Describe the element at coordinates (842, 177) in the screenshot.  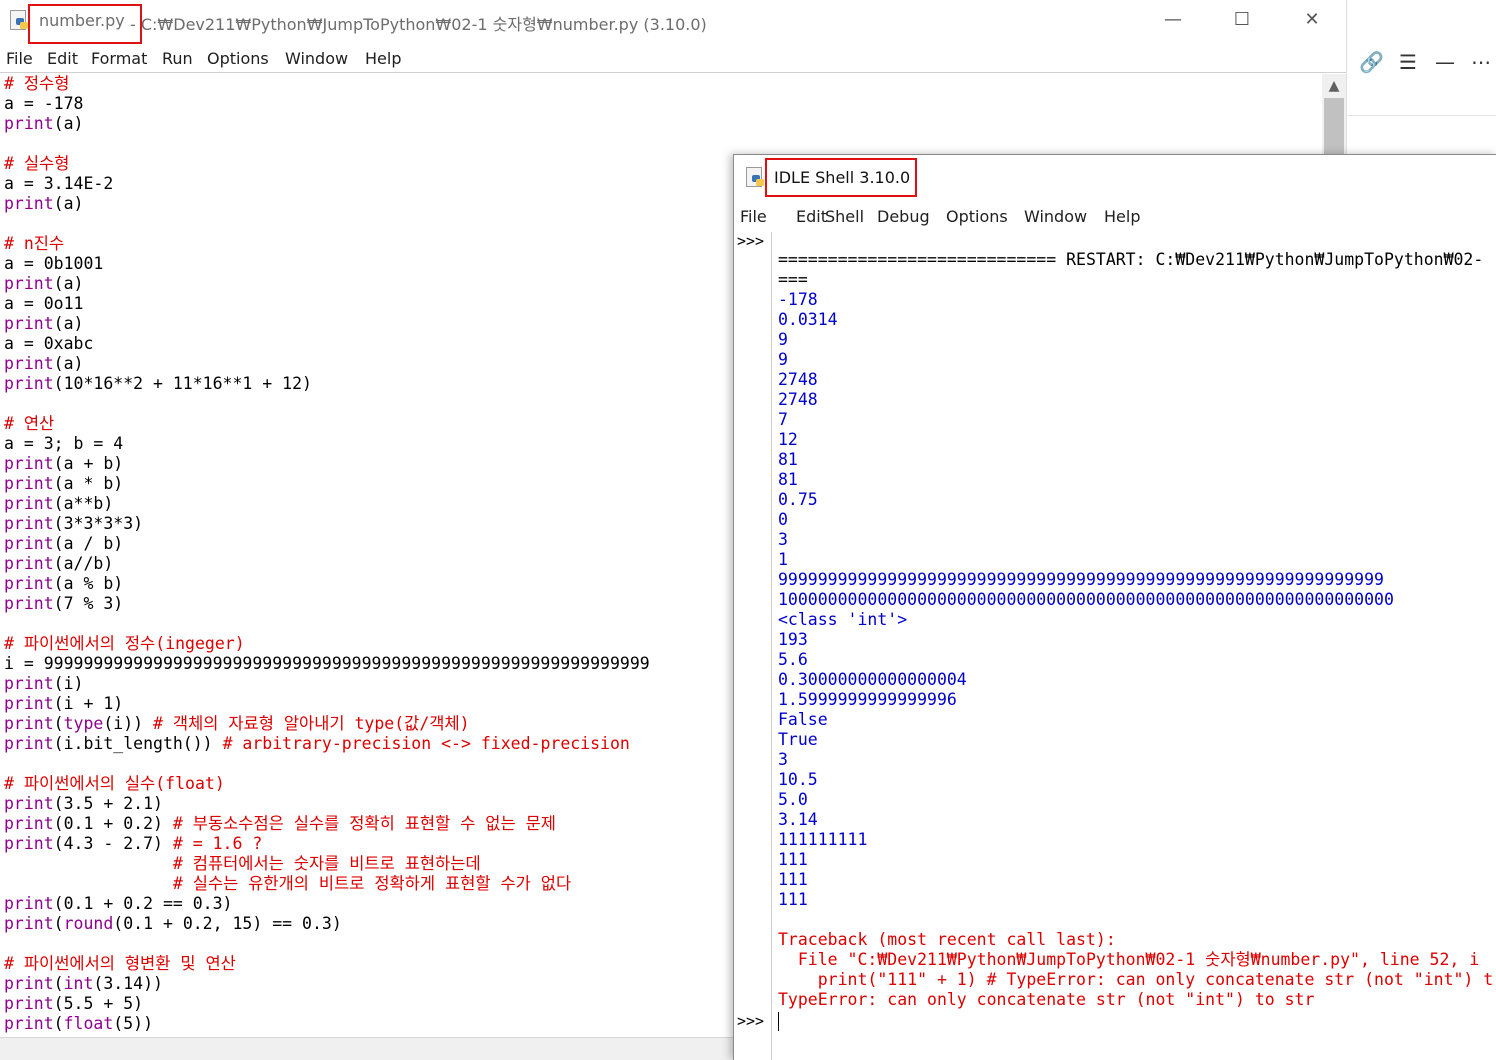
I see `shell-title: IDLE Shell 3.10.0` at that location.